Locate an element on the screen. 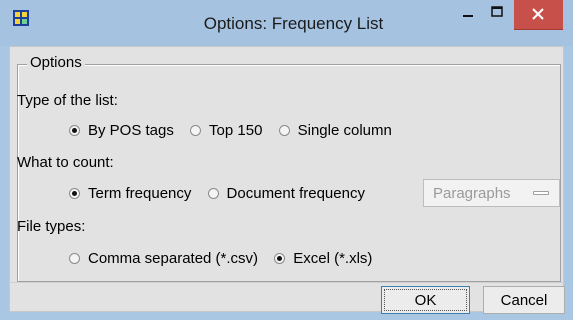 The height and width of the screenshot is (320, 573). radio-by-pos-tags: By POS tags is located at coordinates (121, 130).